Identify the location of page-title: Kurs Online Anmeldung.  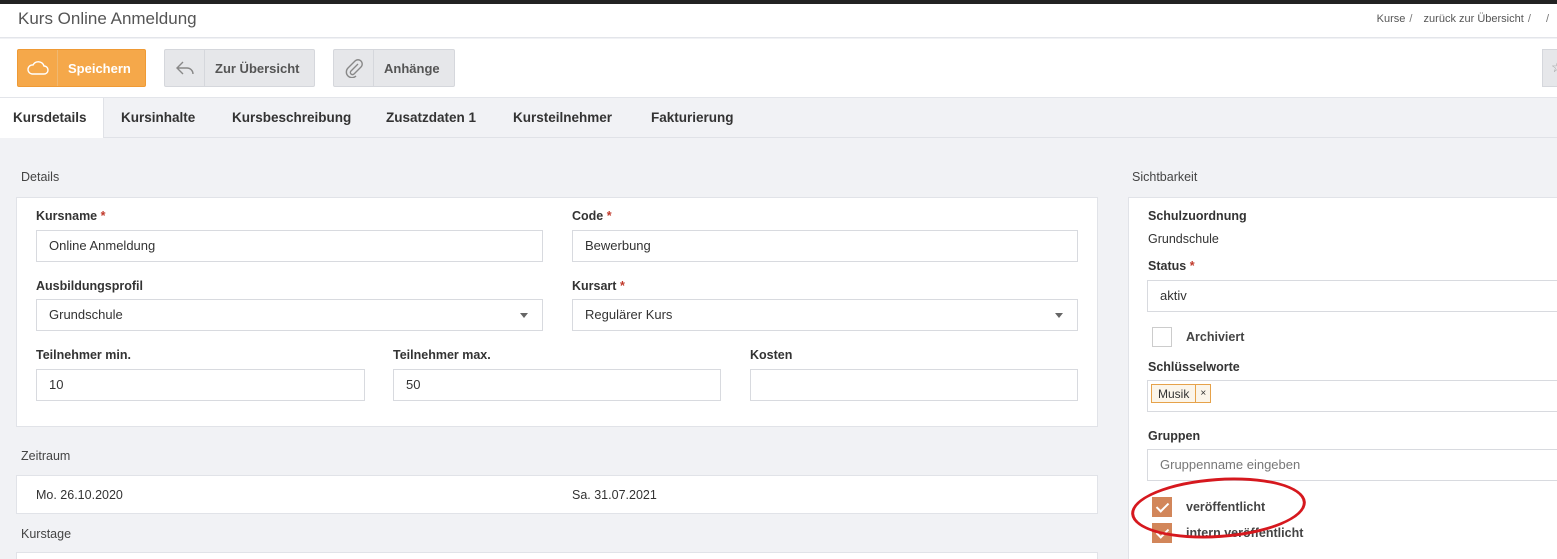
(107, 18).